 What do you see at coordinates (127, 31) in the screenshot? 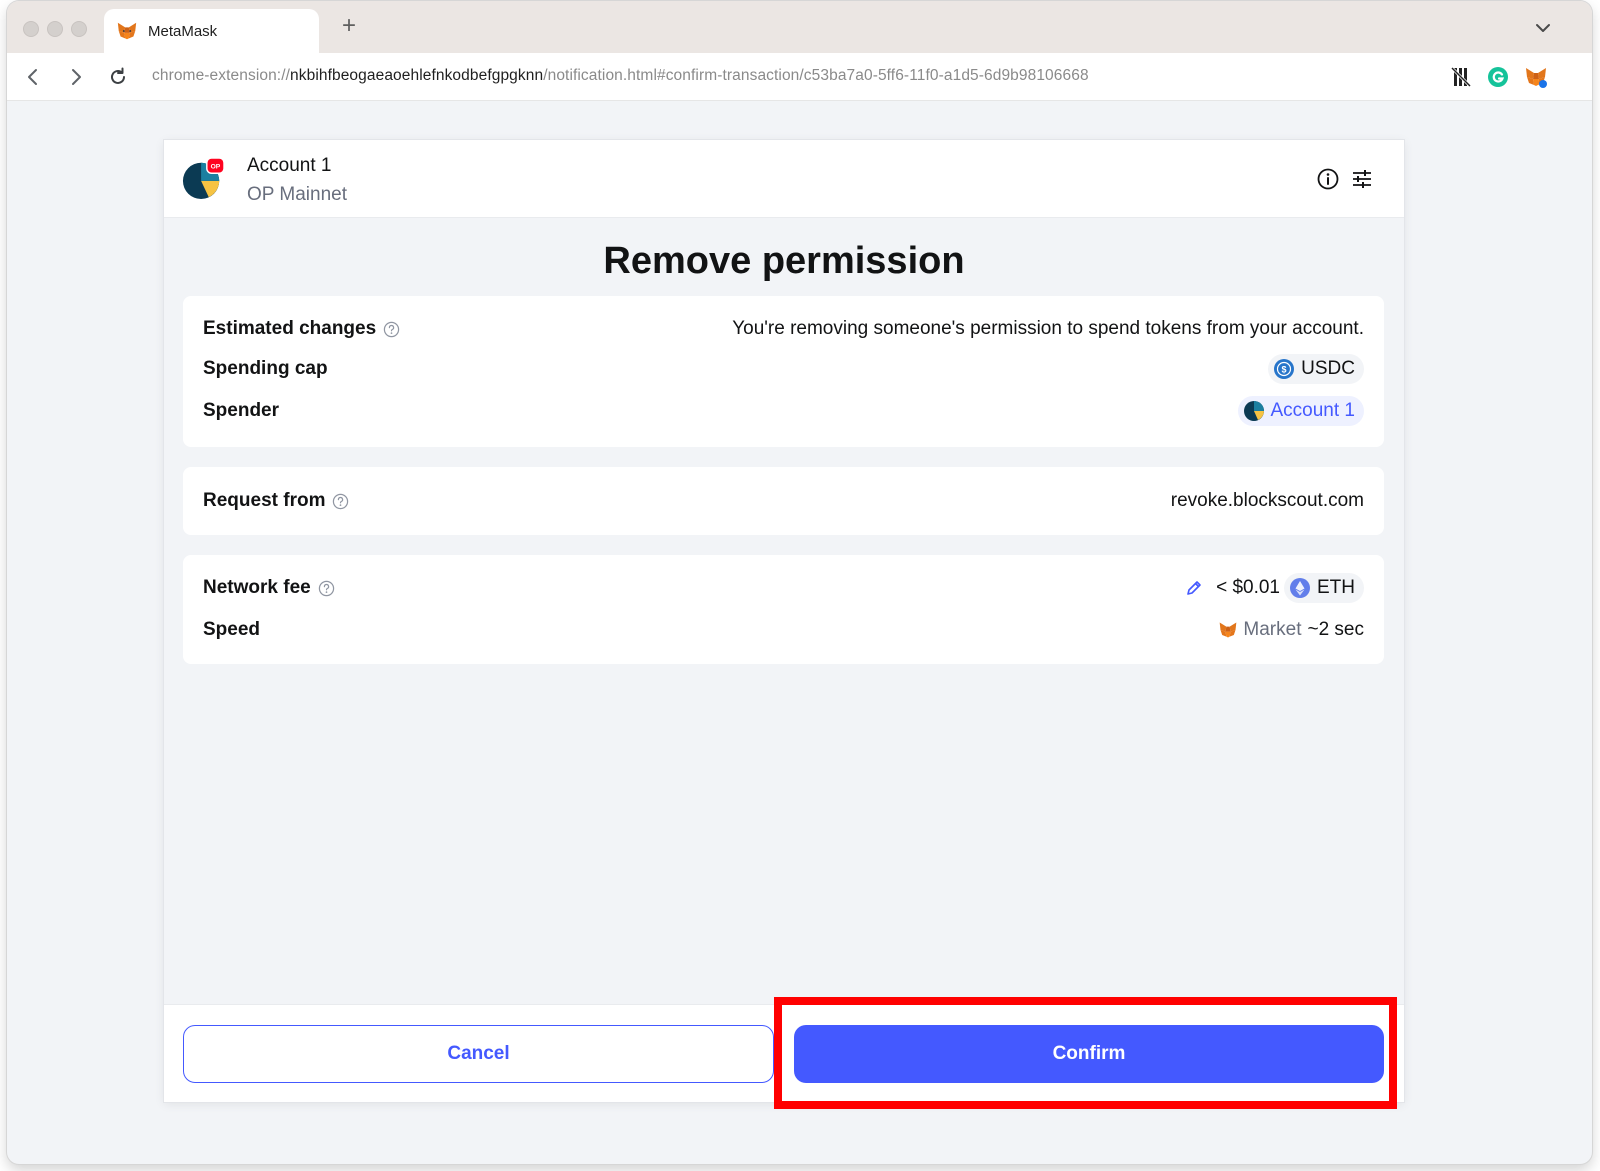
I see `metamask-fox-icon` at bounding box center [127, 31].